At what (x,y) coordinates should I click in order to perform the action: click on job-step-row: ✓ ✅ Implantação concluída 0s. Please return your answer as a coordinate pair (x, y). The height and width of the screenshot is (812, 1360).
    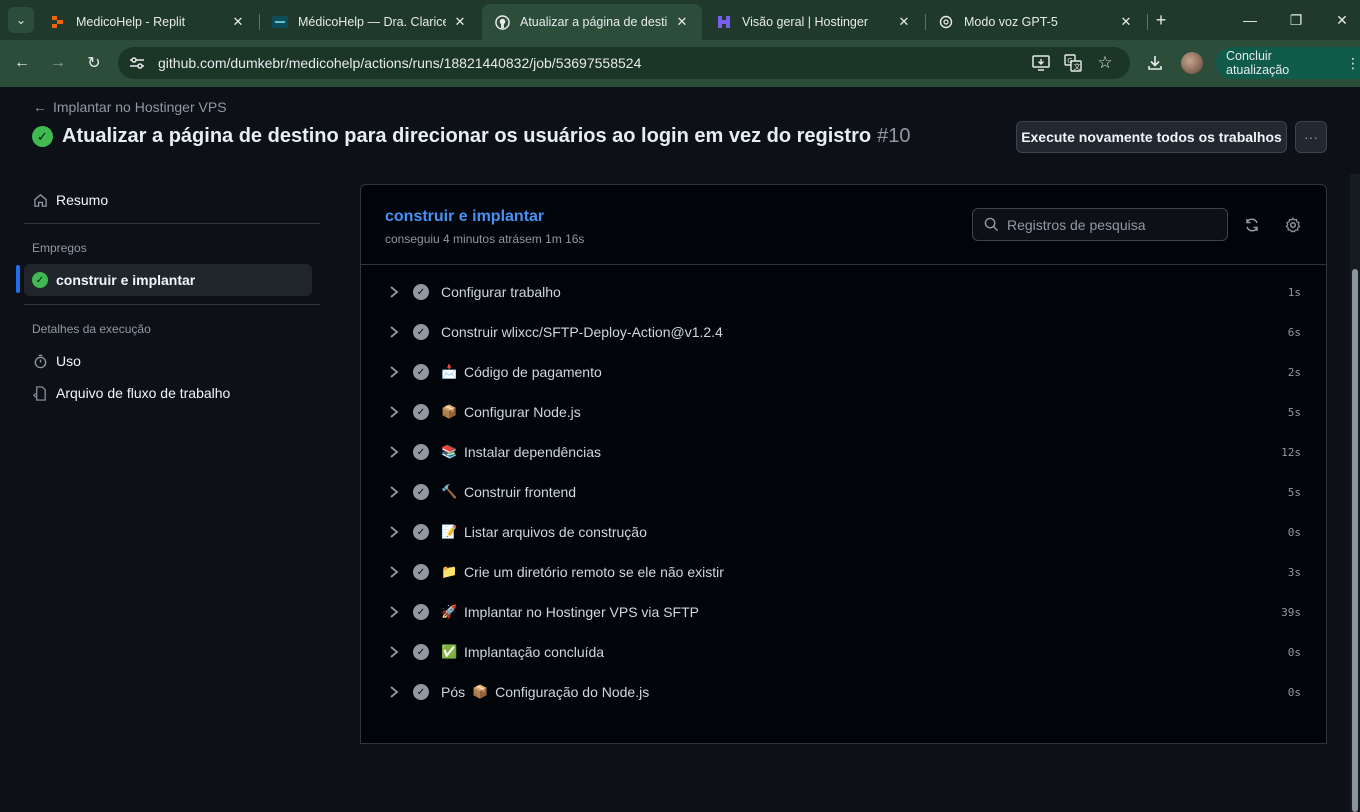
    Looking at the image, I should click on (843, 652).